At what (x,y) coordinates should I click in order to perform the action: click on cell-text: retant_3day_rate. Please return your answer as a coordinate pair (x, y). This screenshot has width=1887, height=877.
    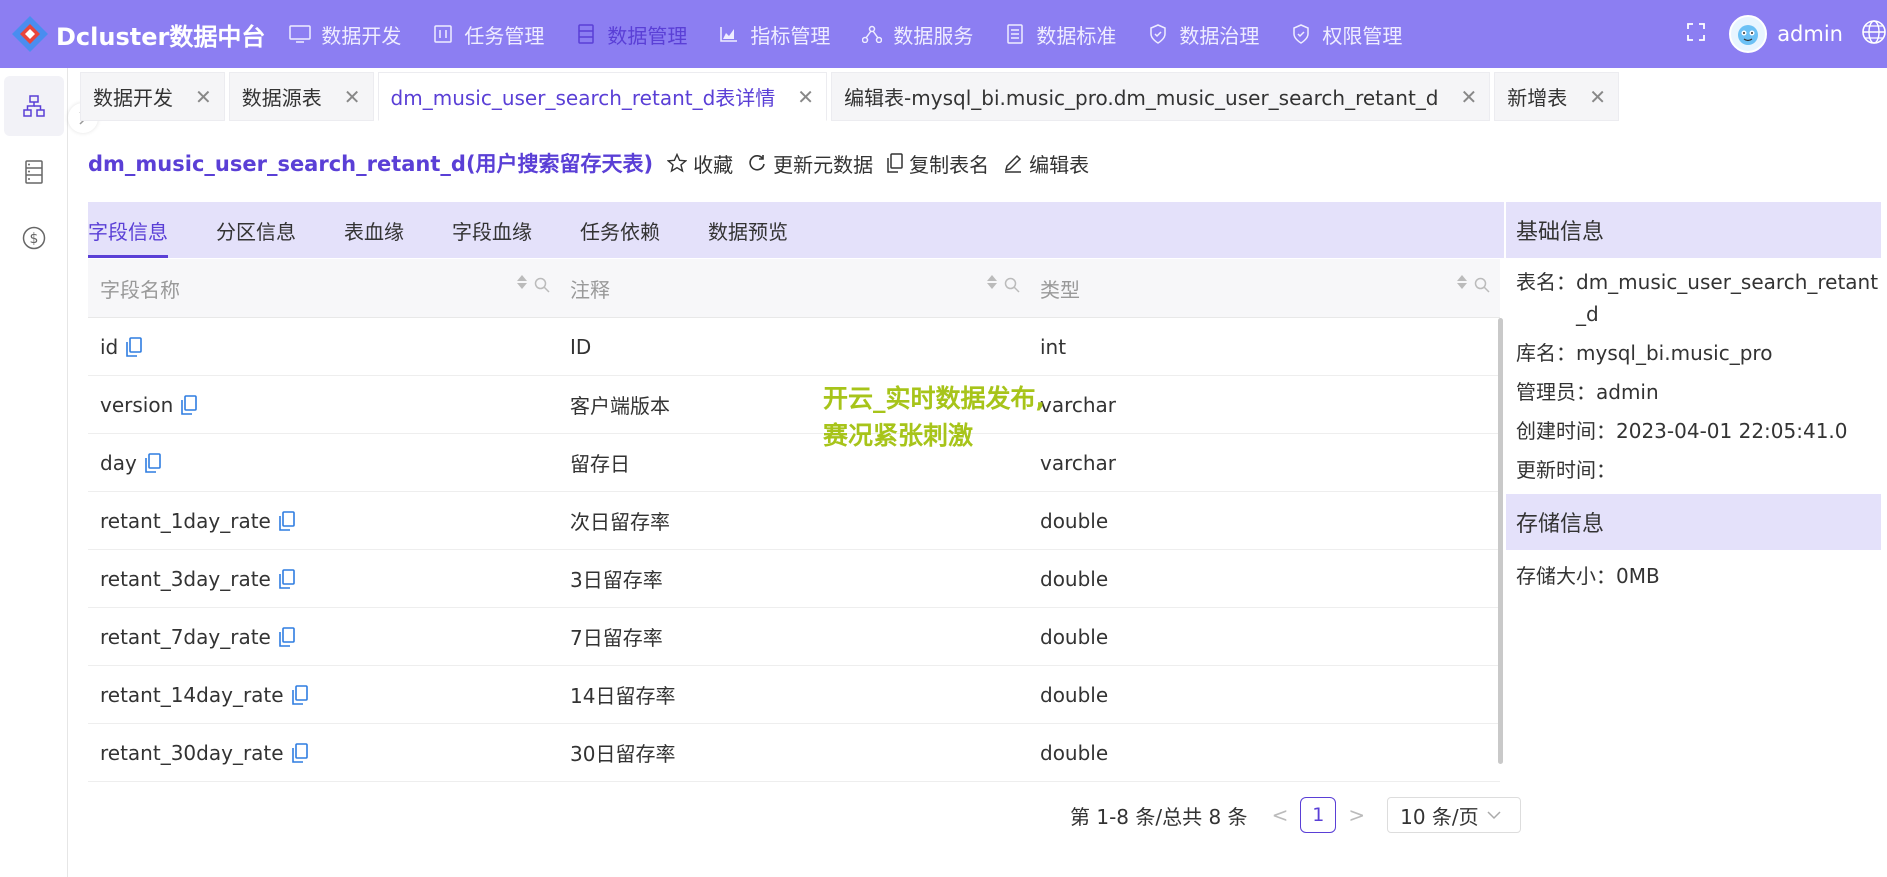
    Looking at the image, I should click on (185, 578).